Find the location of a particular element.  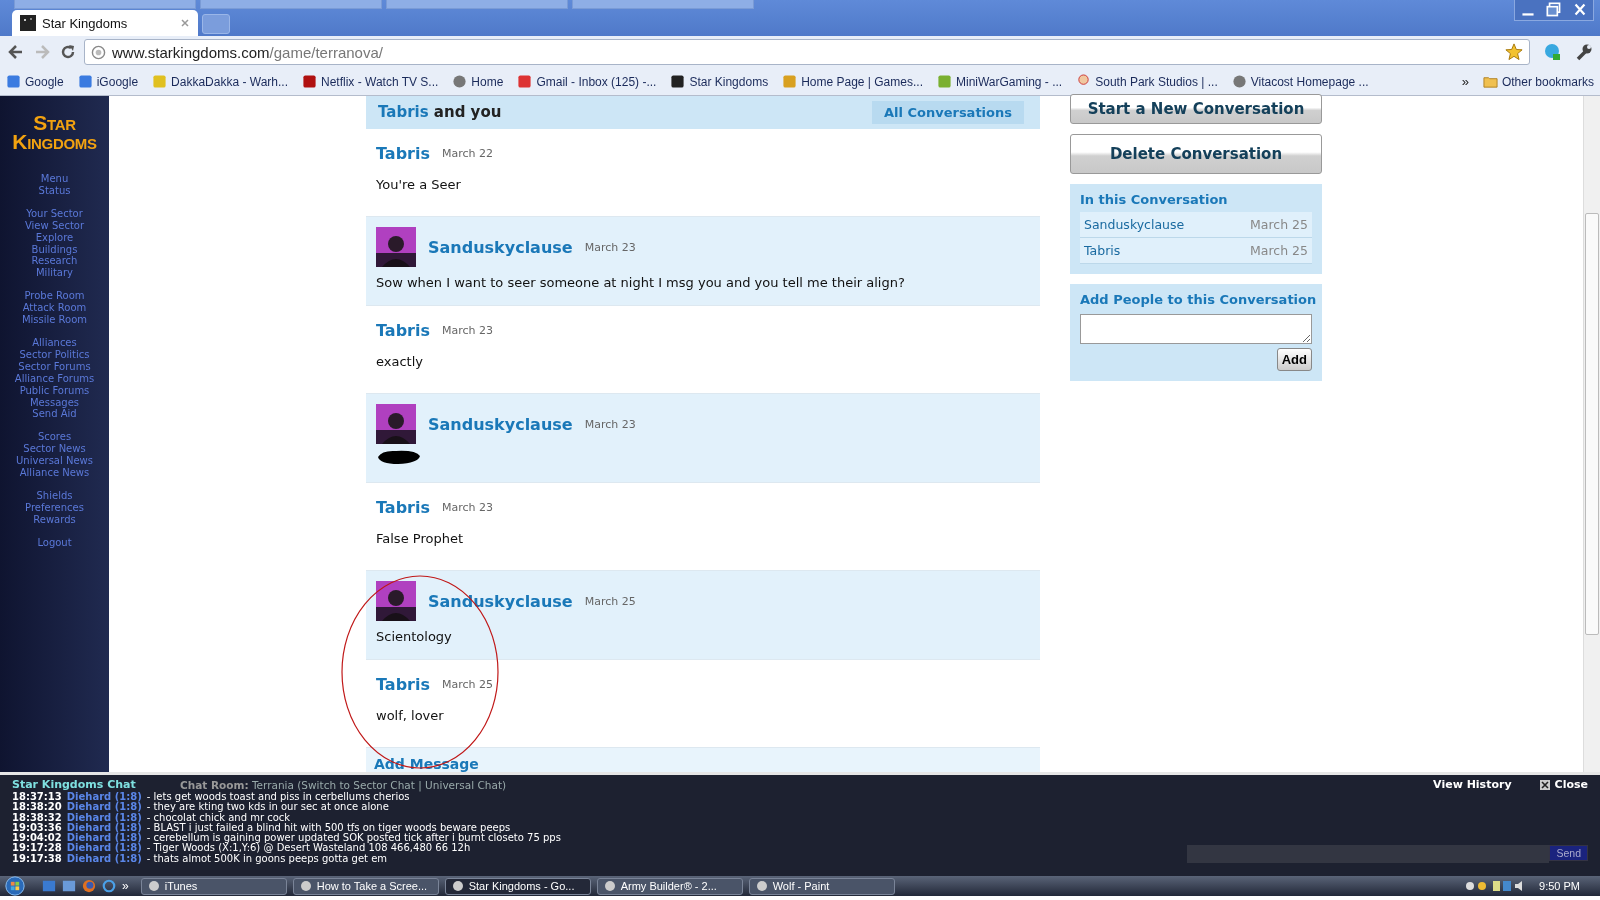

sidebar-link: Menu is located at coordinates (54, 179).